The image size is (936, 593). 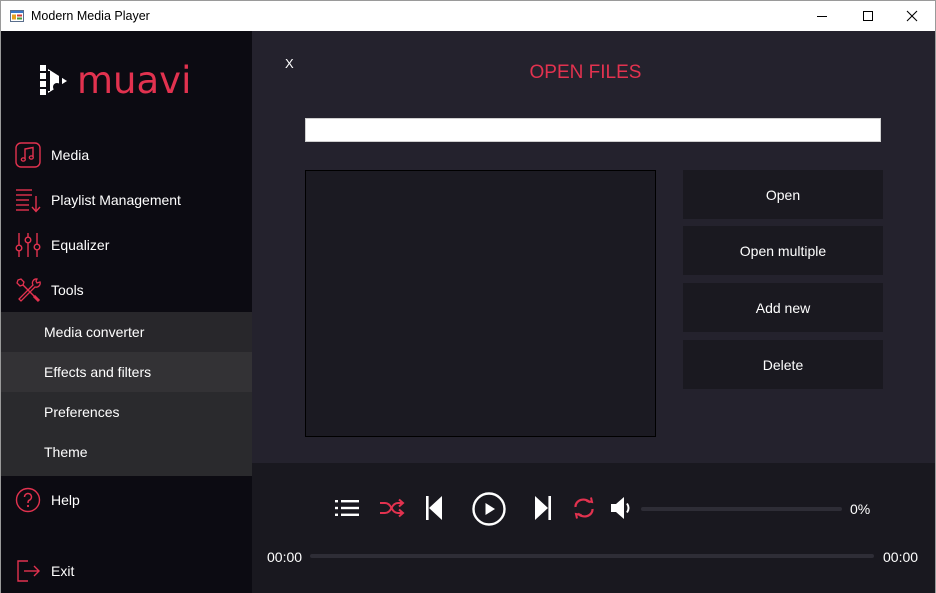 What do you see at coordinates (94, 332) in the screenshot?
I see `submenu-item-label: Media converter` at bounding box center [94, 332].